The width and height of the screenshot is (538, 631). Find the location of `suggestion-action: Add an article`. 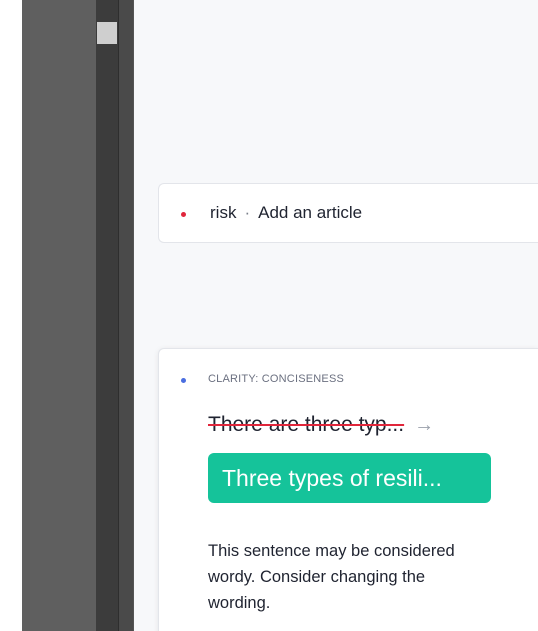

suggestion-action: Add an article is located at coordinates (310, 212).